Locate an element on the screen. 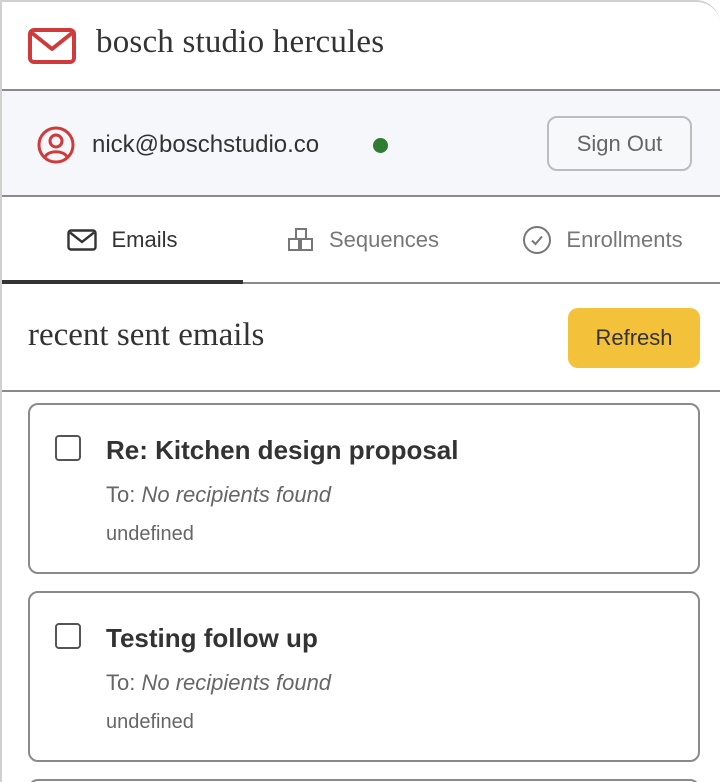  user-bar: nick@boschstudio.co Sign Out is located at coordinates (361, 144).